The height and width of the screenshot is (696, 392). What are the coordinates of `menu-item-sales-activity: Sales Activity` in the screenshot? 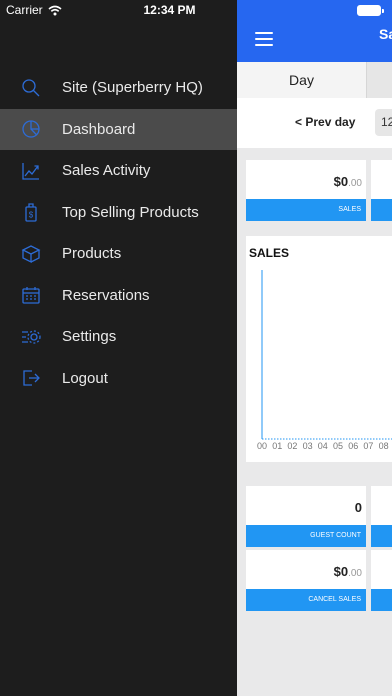 It's located at (118, 171).